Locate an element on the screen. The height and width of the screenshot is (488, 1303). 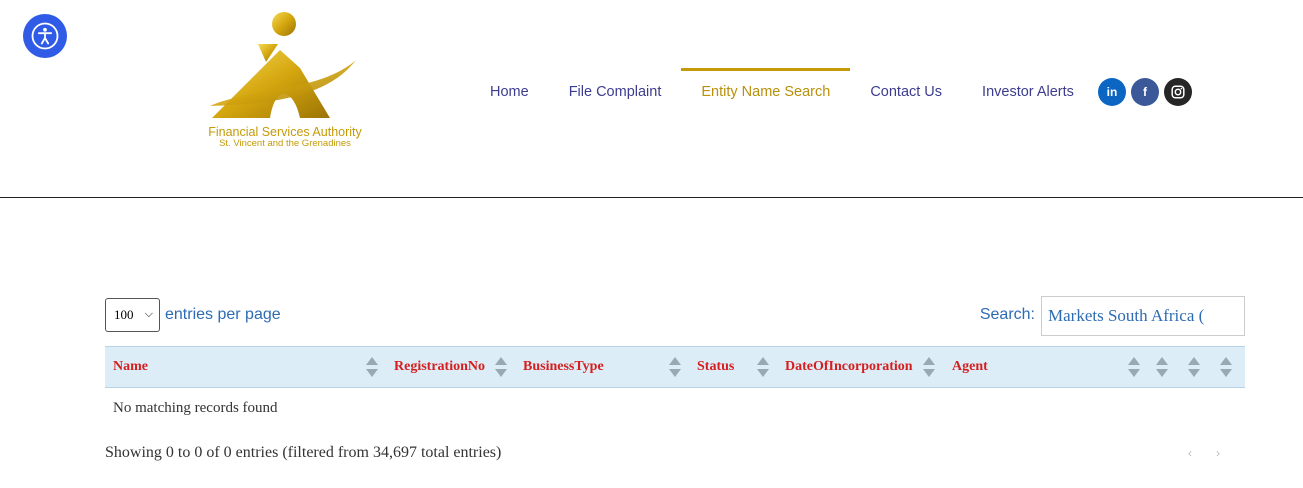
chevron-down-icon: ⌵ is located at coordinates (148, 314).